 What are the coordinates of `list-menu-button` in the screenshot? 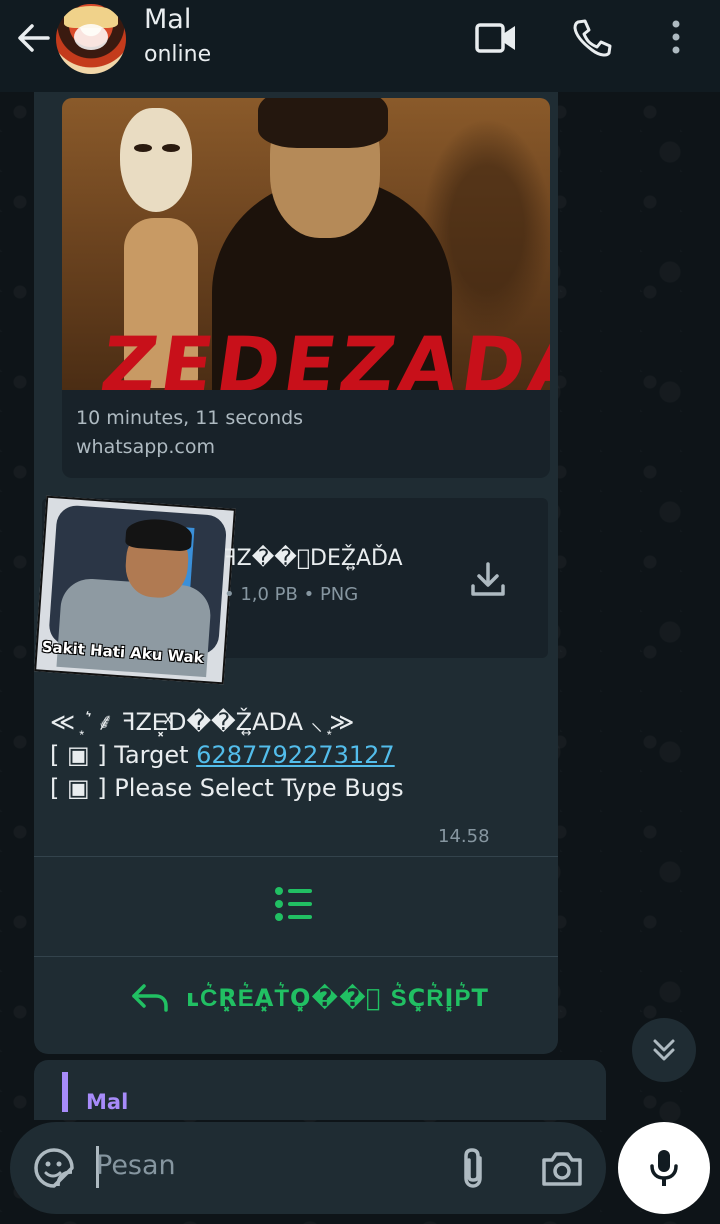 It's located at (294, 904).